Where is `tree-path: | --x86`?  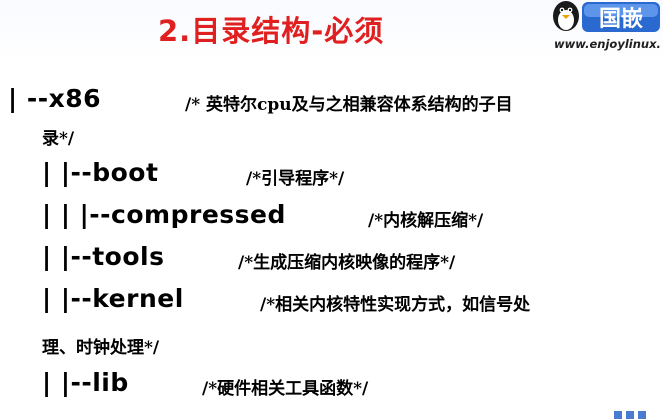 tree-path: | --x86 is located at coordinates (55, 98).